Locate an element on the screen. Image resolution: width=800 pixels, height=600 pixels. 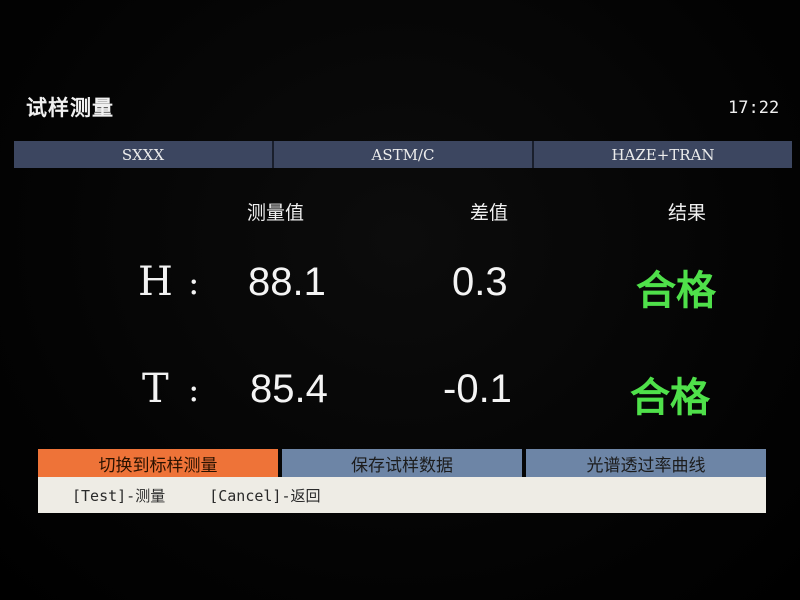
save-sample-data-button: 保存试样数据 is located at coordinates (402, 463).